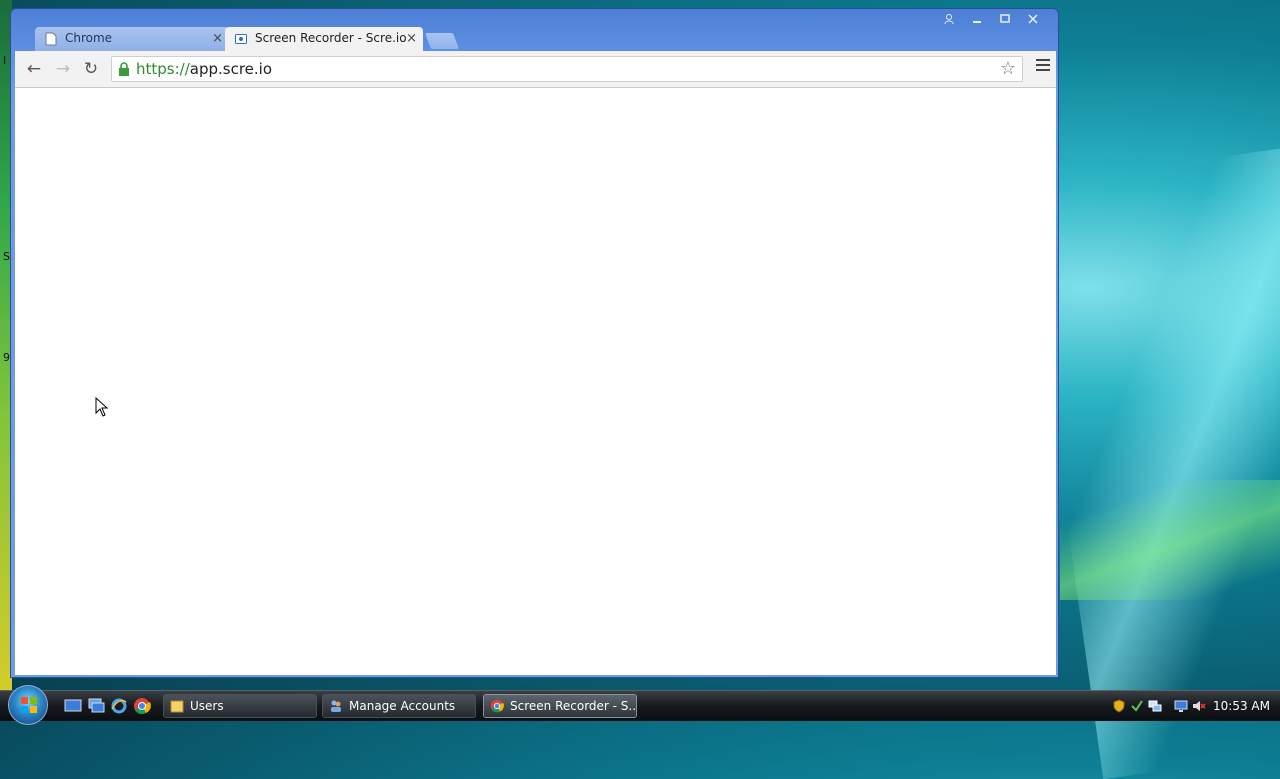 Image resolution: width=1280 pixels, height=779 pixels. I want to click on start-button, so click(28, 705).